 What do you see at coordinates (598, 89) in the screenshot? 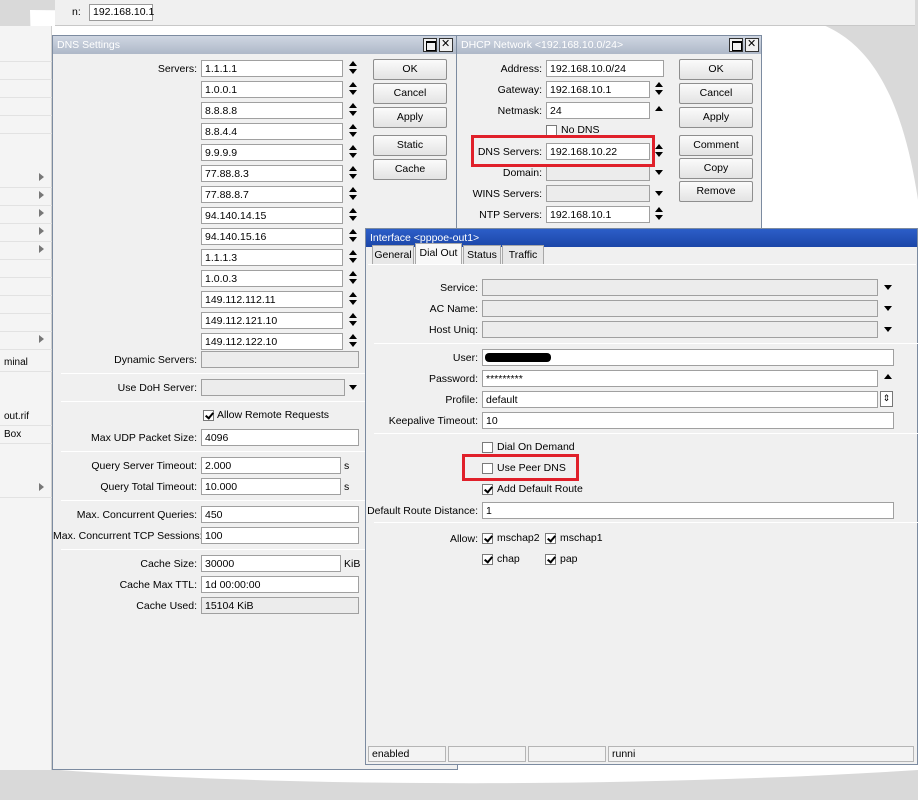
I see `gateway-field: 192.168.10.1` at bounding box center [598, 89].